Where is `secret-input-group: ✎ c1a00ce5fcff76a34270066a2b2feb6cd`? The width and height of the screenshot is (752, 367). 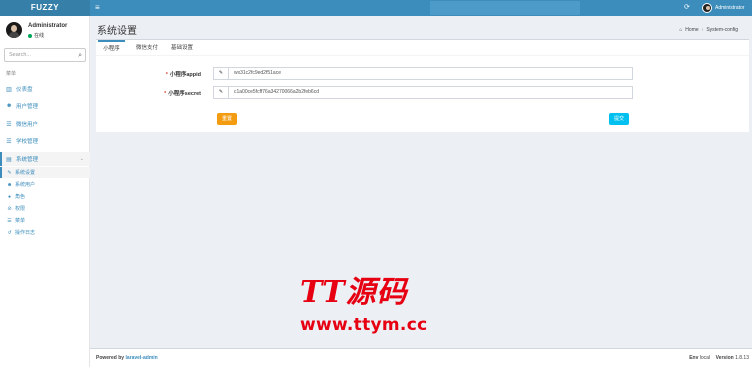 secret-input-group: ✎ c1a00ce5fcff76a34270066a2b2feb6cd is located at coordinates (423, 92).